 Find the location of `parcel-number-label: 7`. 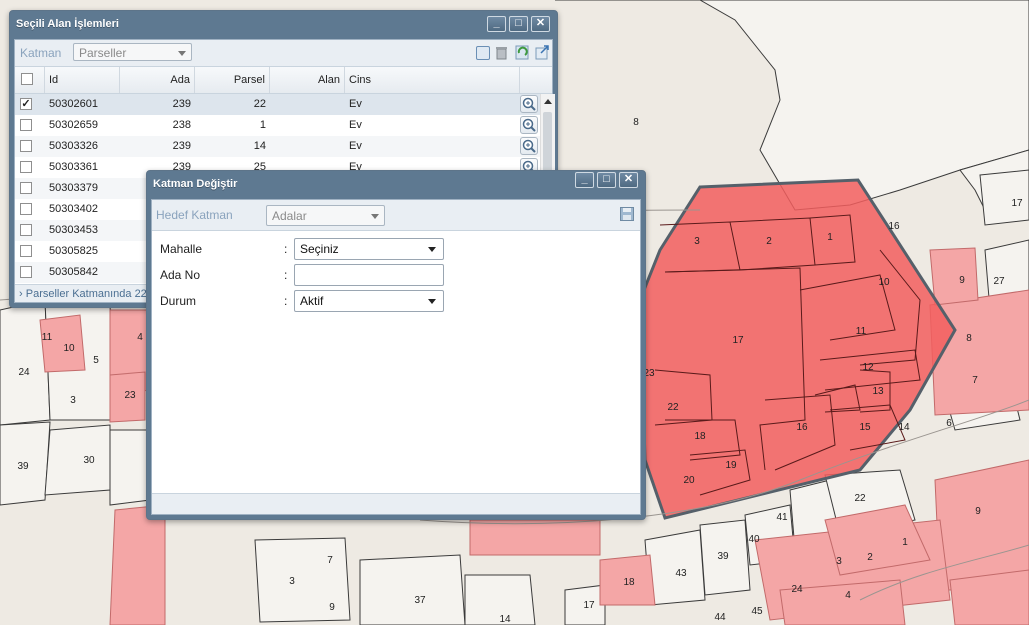

parcel-number-label: 7 is located at coordinates (975, 380).